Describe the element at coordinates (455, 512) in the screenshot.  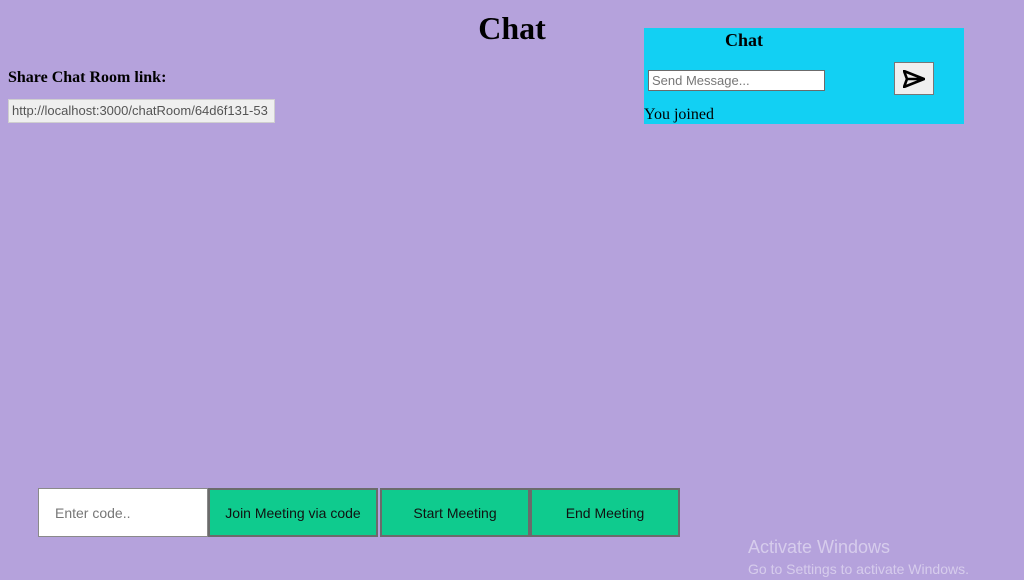
I see `start-meeting-button: Start Meeting` at that location.